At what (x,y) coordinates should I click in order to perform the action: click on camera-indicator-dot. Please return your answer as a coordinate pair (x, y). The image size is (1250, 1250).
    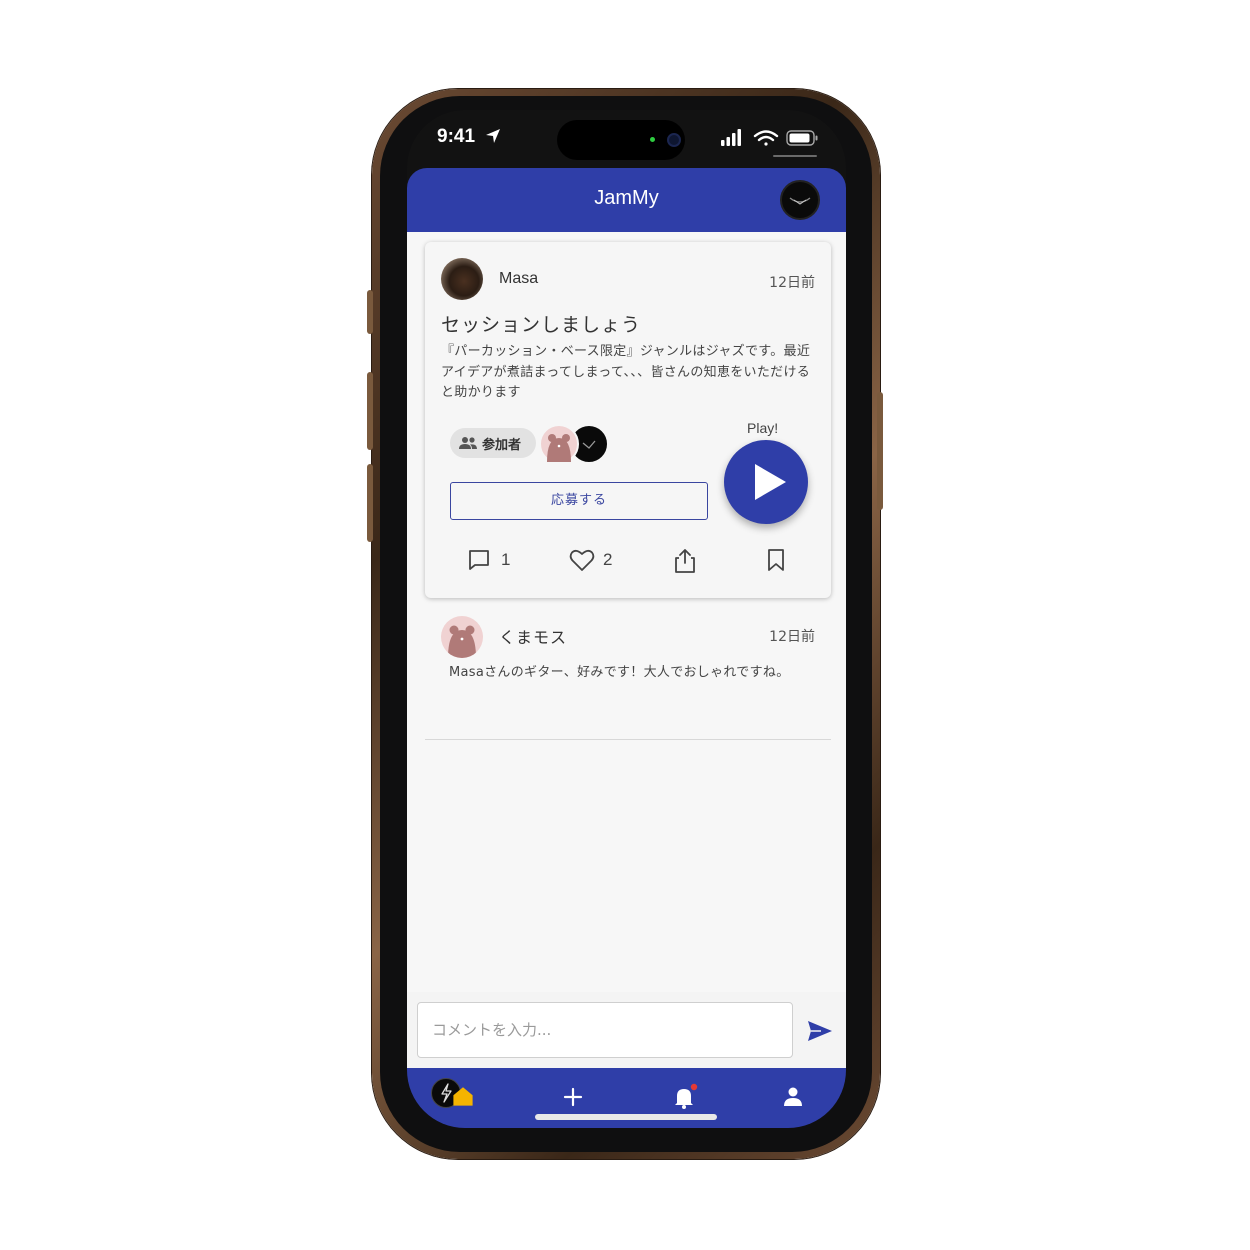
    Looking at the image, I should click on (652, 139).